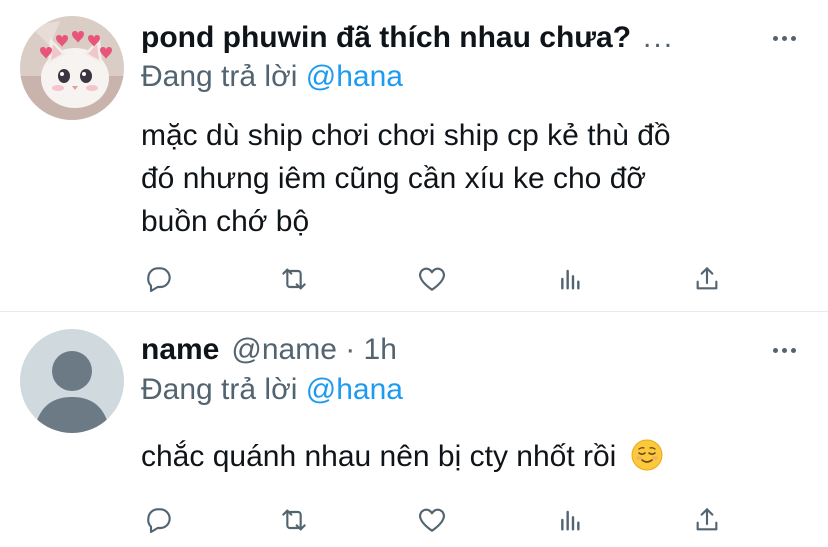 The image size is (828, 547). I want to click on display-name: pond phuwin đã thích nhau chưa?, so click(386, 38).